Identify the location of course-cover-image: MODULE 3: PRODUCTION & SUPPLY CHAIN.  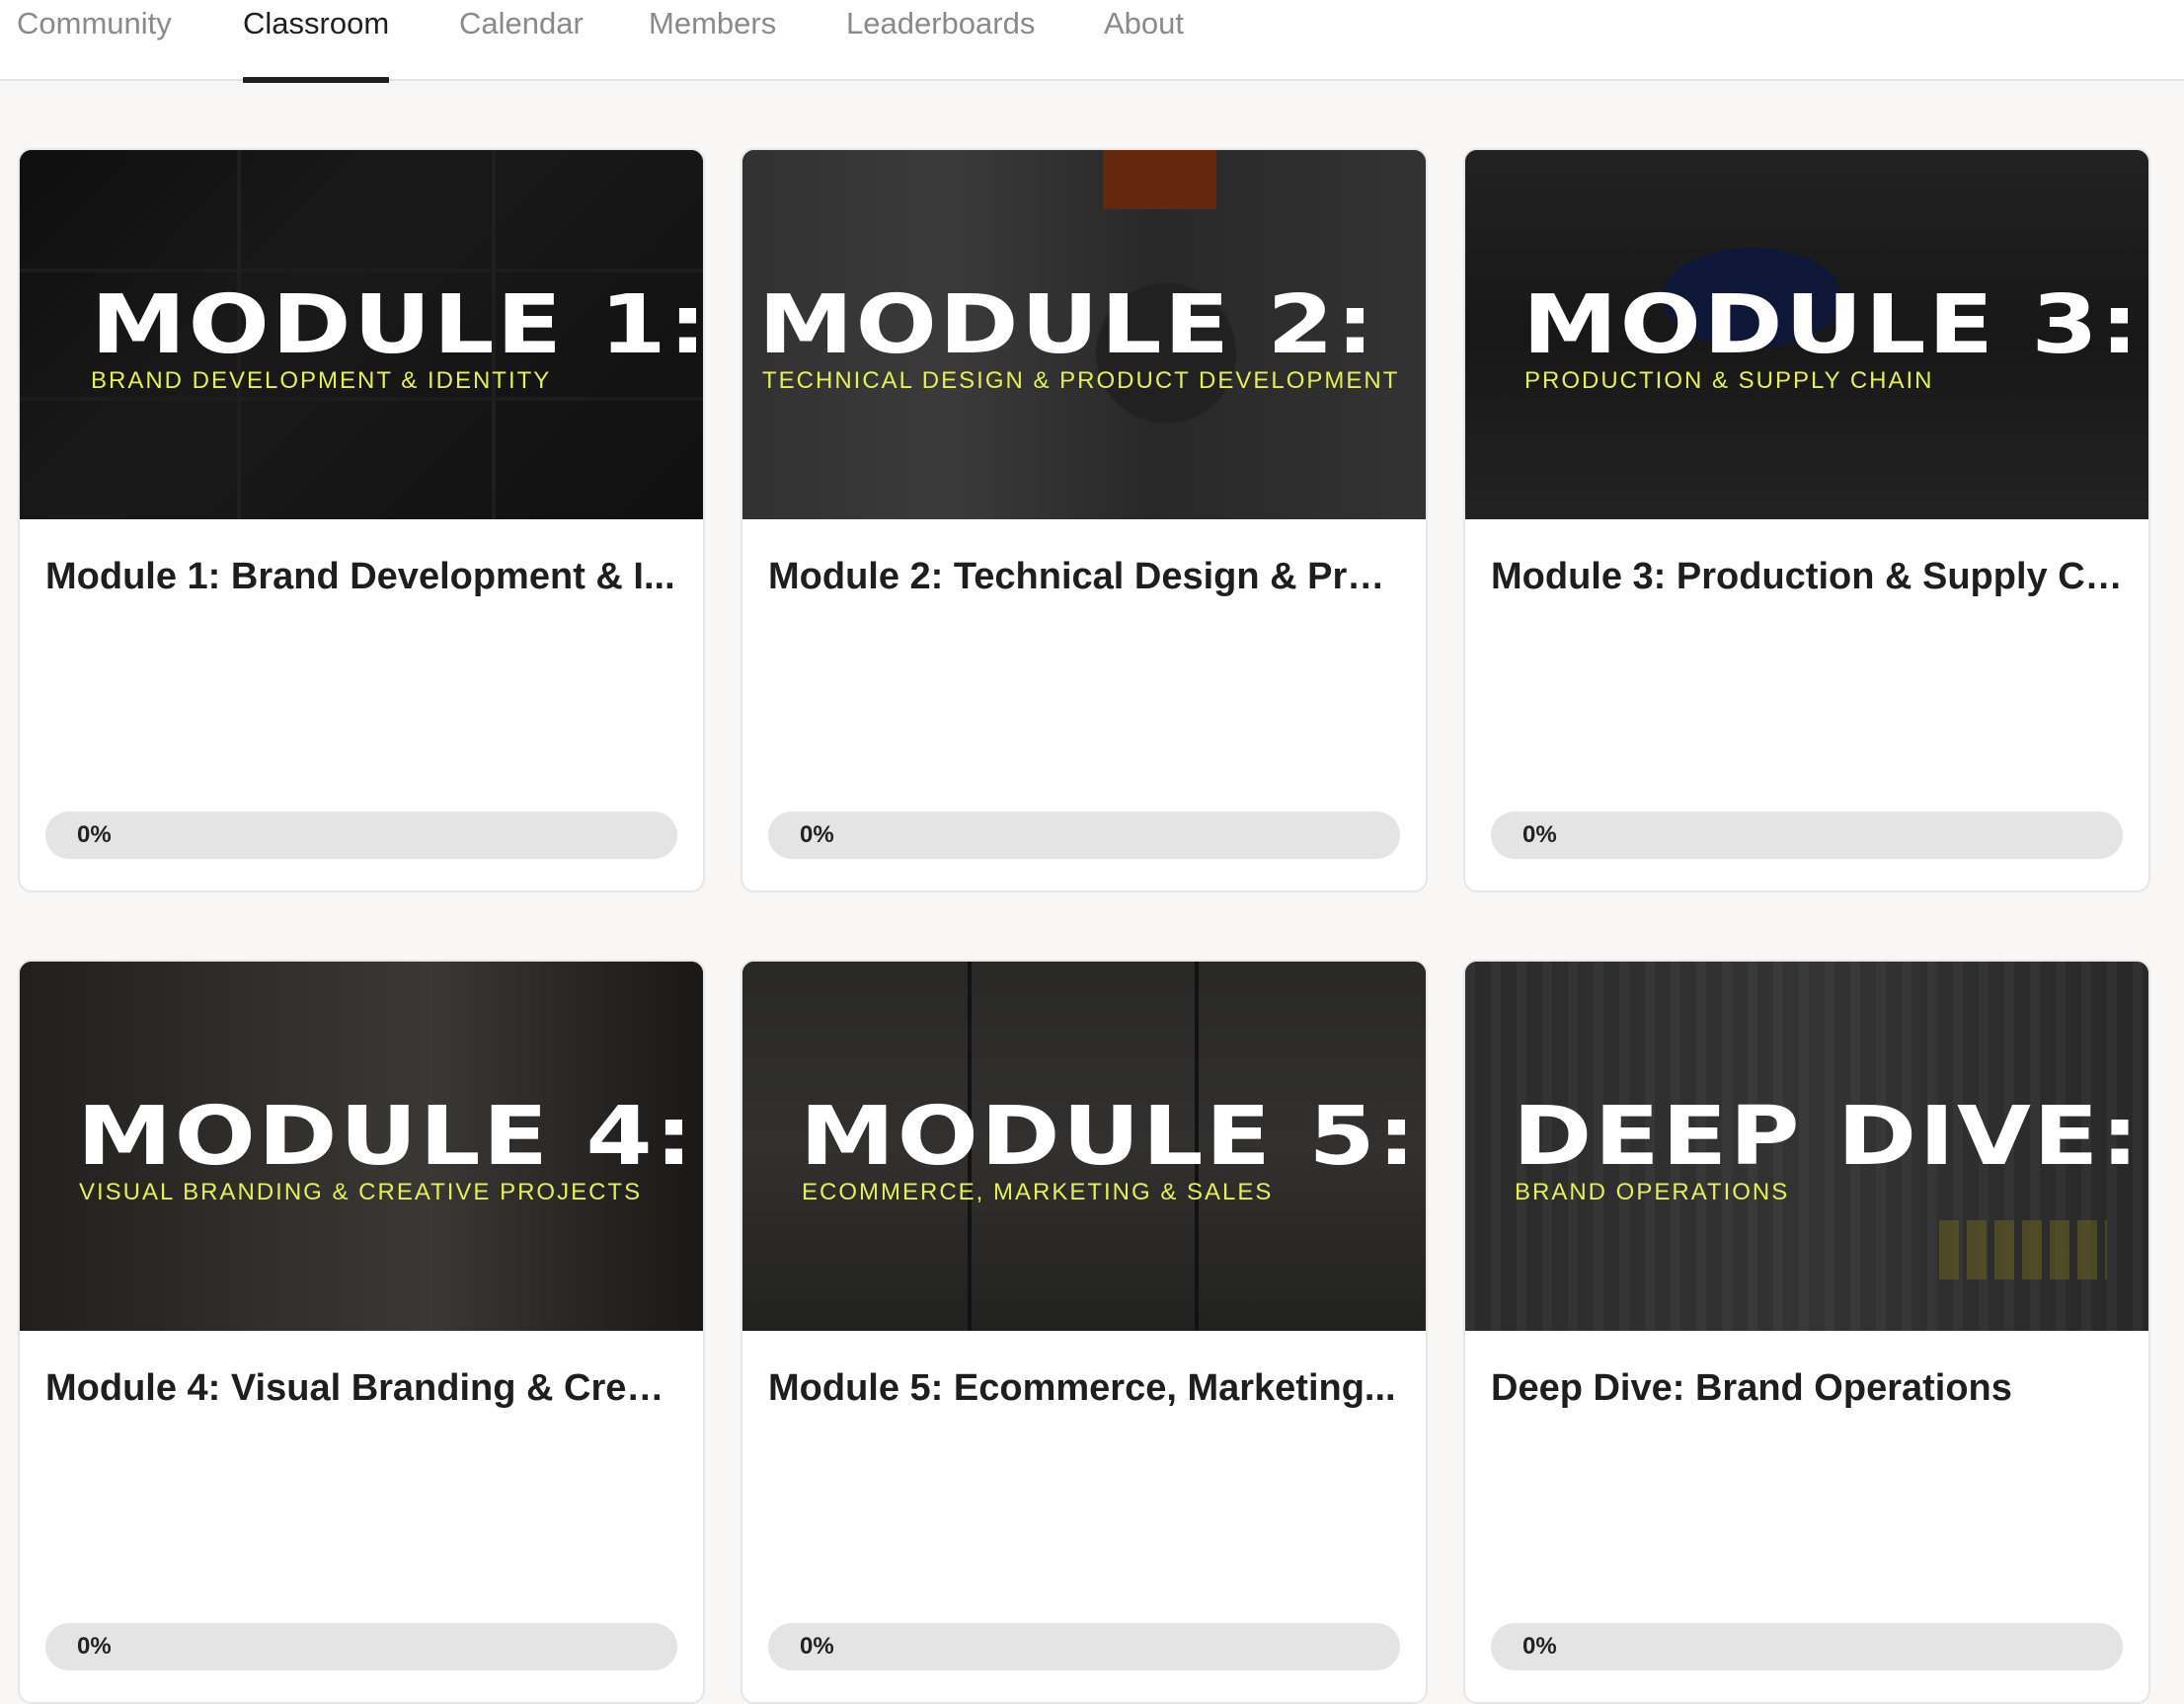
(1806, 334).